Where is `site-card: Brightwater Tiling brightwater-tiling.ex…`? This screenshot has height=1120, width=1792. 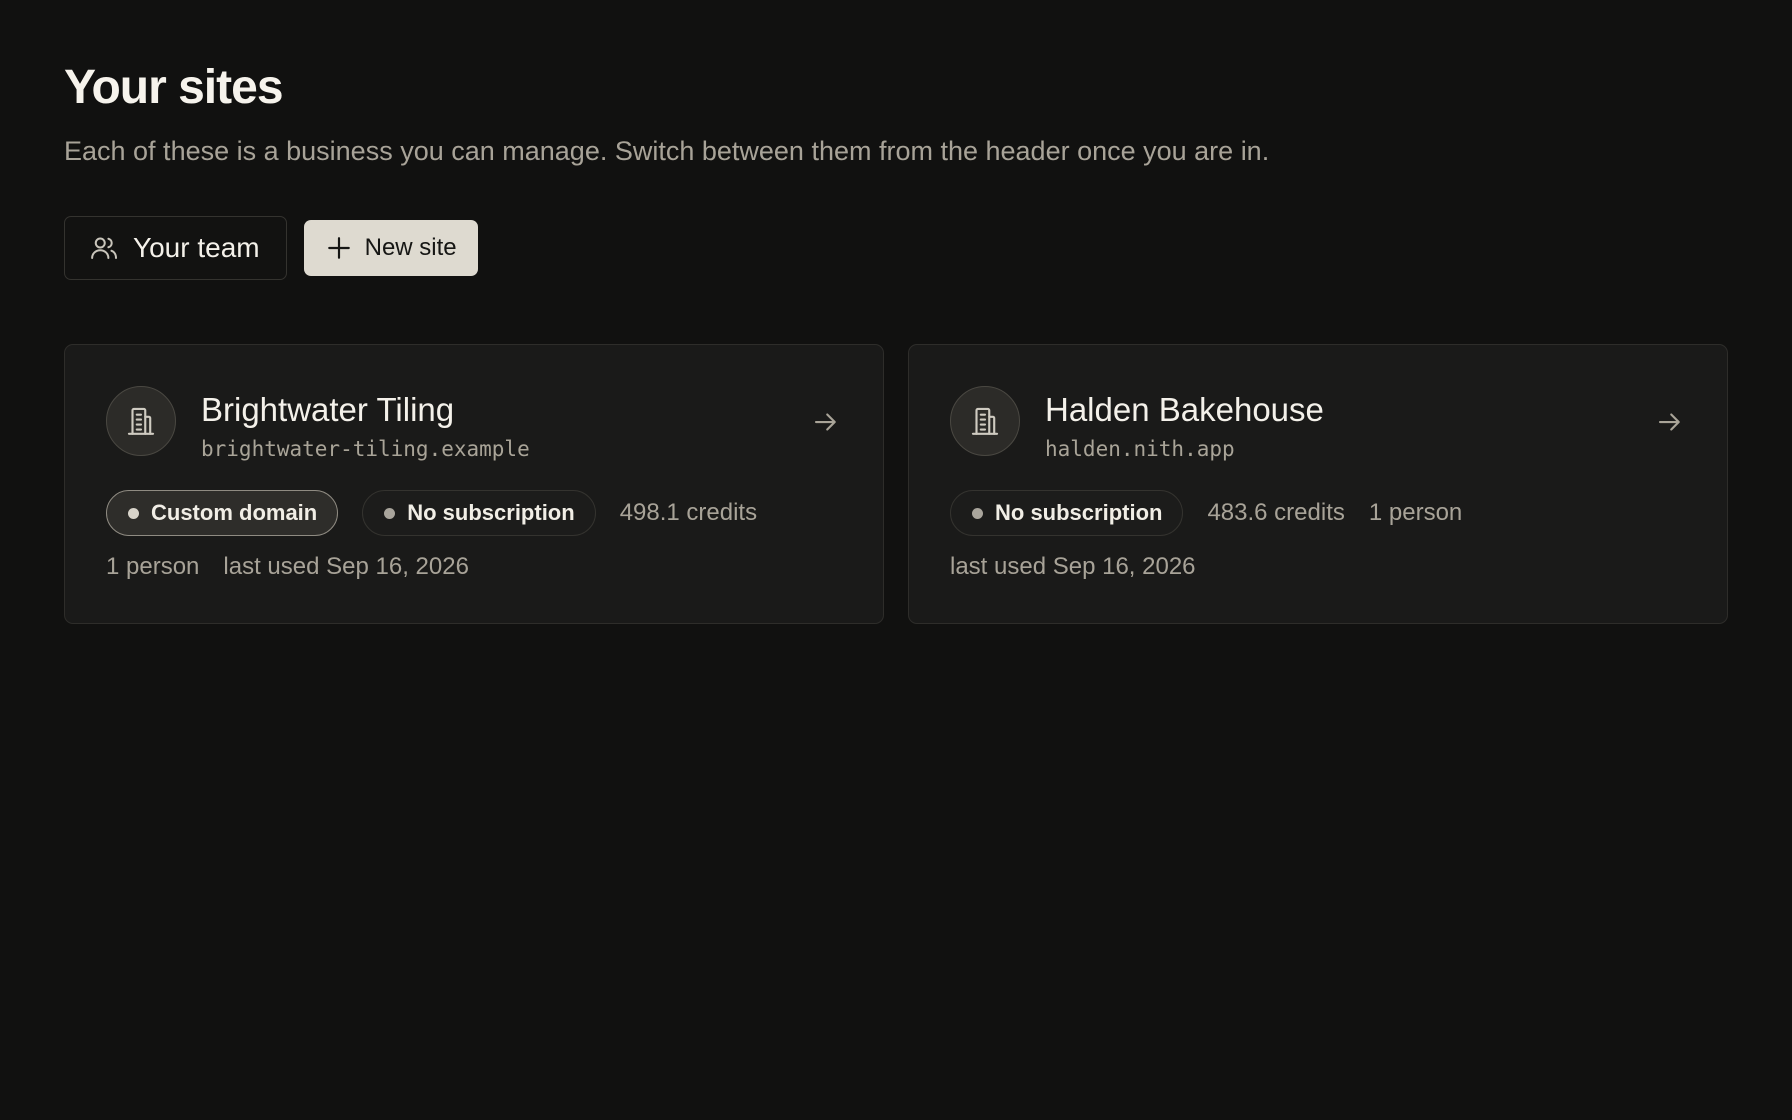
site-card: Brightwater Tiling brightwater-tiling.ex… is located at coordinates (474, 484).